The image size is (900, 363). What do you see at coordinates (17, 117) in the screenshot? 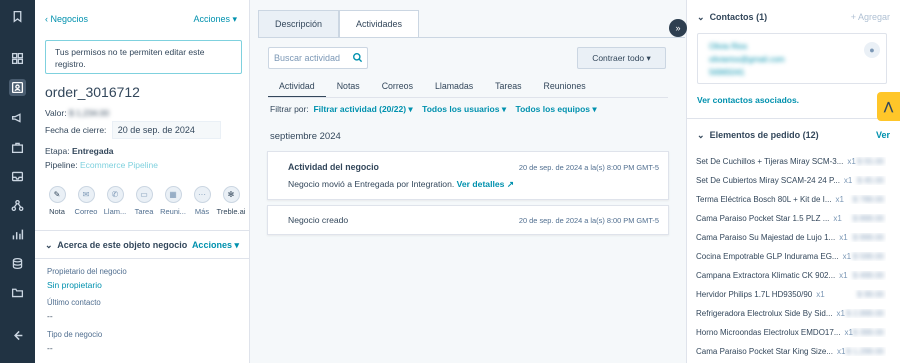
I see `megaphone-icon` at bounding box center [17, 117].